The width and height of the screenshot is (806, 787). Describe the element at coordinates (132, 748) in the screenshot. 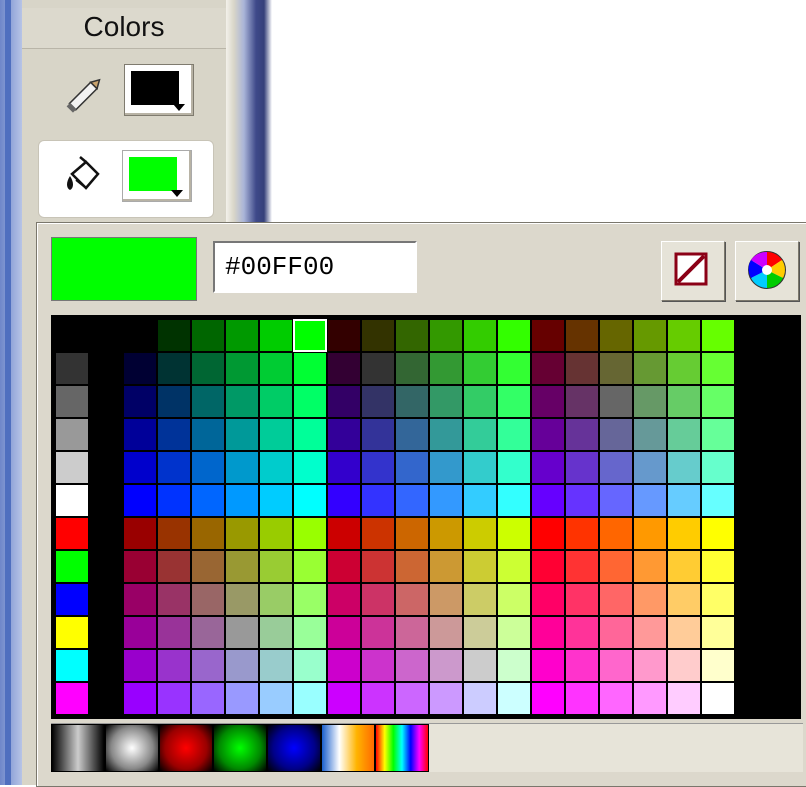

I see `gradient-swatch-white-radial` at that location.